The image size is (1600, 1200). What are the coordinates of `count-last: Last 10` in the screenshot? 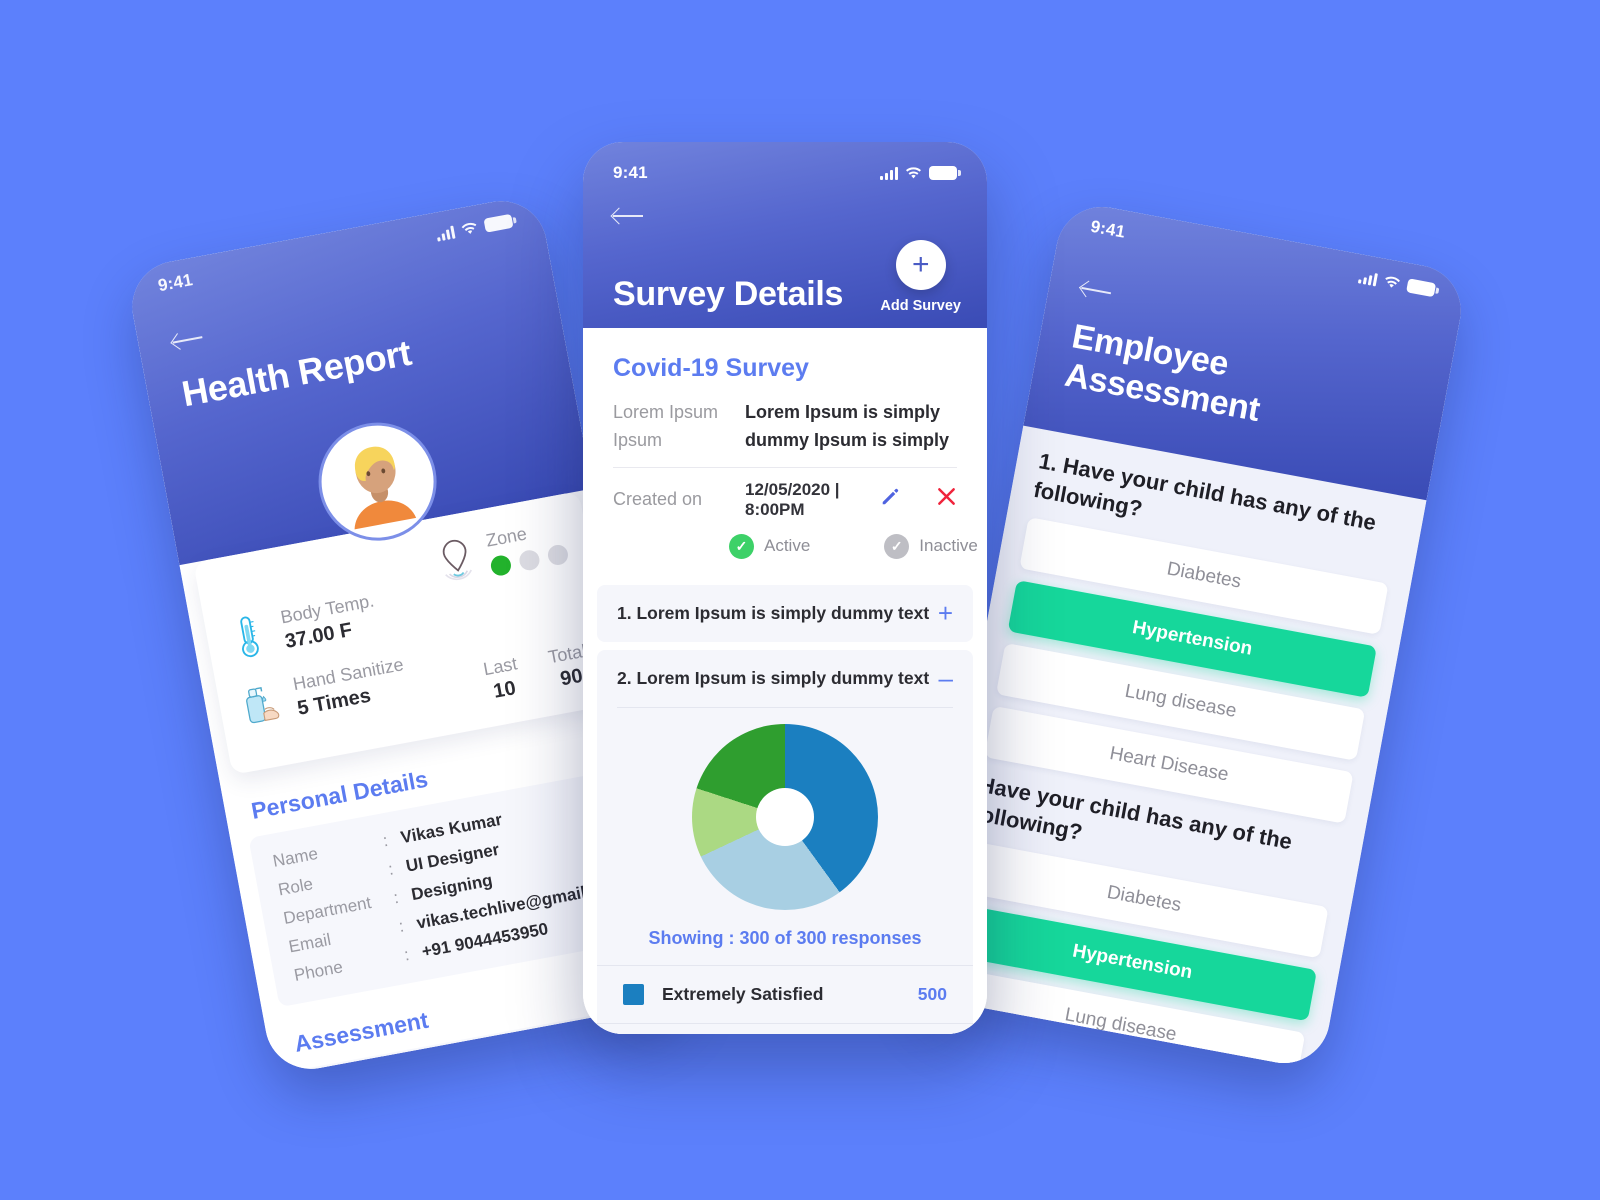 It's located at (503, 678).